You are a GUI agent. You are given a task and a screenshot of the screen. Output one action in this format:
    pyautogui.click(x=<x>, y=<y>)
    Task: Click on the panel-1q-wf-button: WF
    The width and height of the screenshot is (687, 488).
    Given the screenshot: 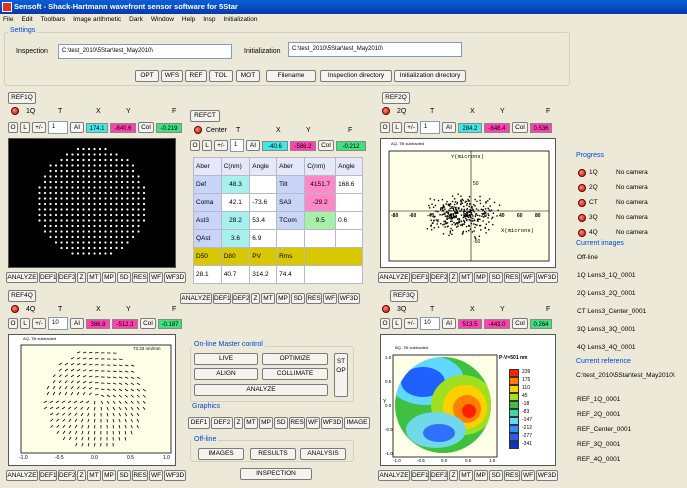 What is the action you would take?
    pyautogui.click(x=156, y=277)
    